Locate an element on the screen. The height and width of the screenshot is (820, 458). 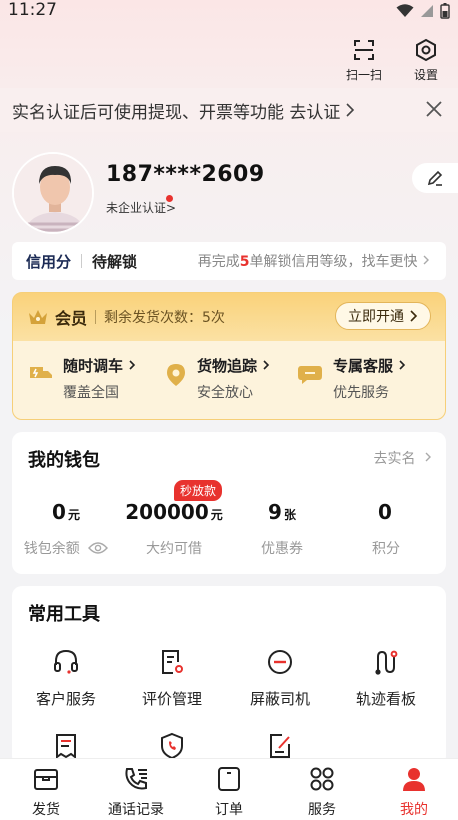
feature-subtitle: 覆盖全国 is located at coordinates (91, 393).